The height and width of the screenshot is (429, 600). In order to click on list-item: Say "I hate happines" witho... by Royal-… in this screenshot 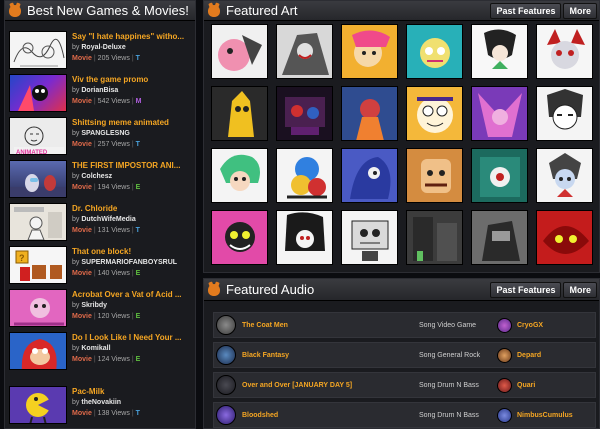, I will do `click(101, 51)`.